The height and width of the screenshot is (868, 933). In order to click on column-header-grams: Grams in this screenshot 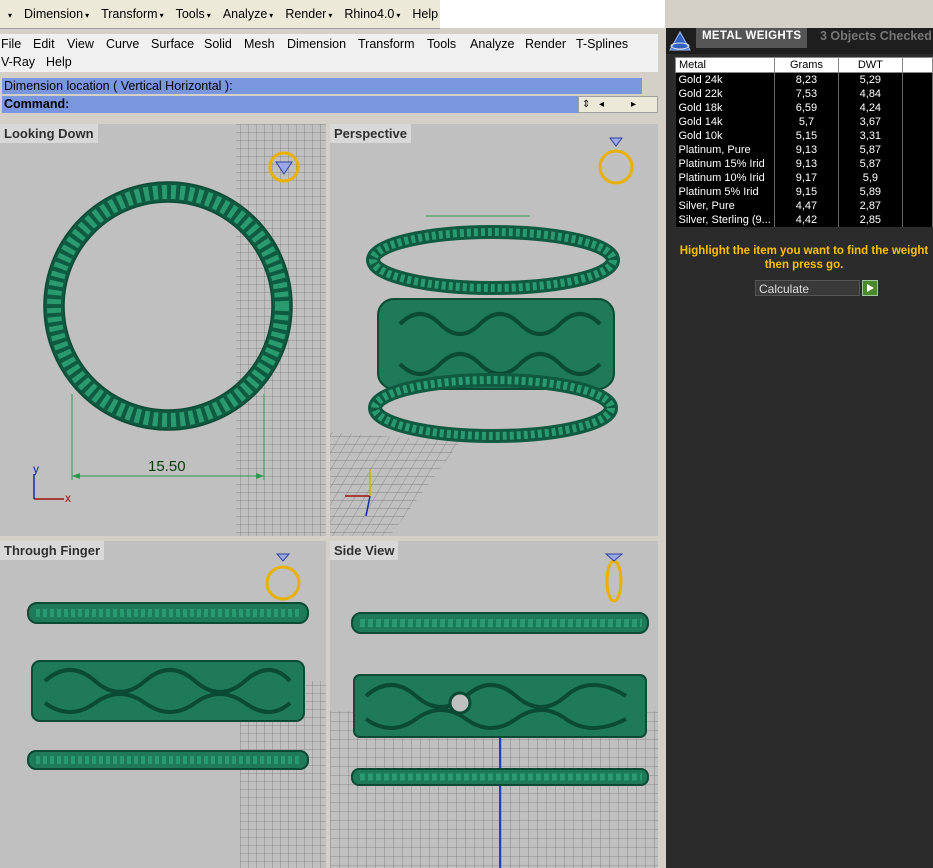, I will do `click(806, 65)`.